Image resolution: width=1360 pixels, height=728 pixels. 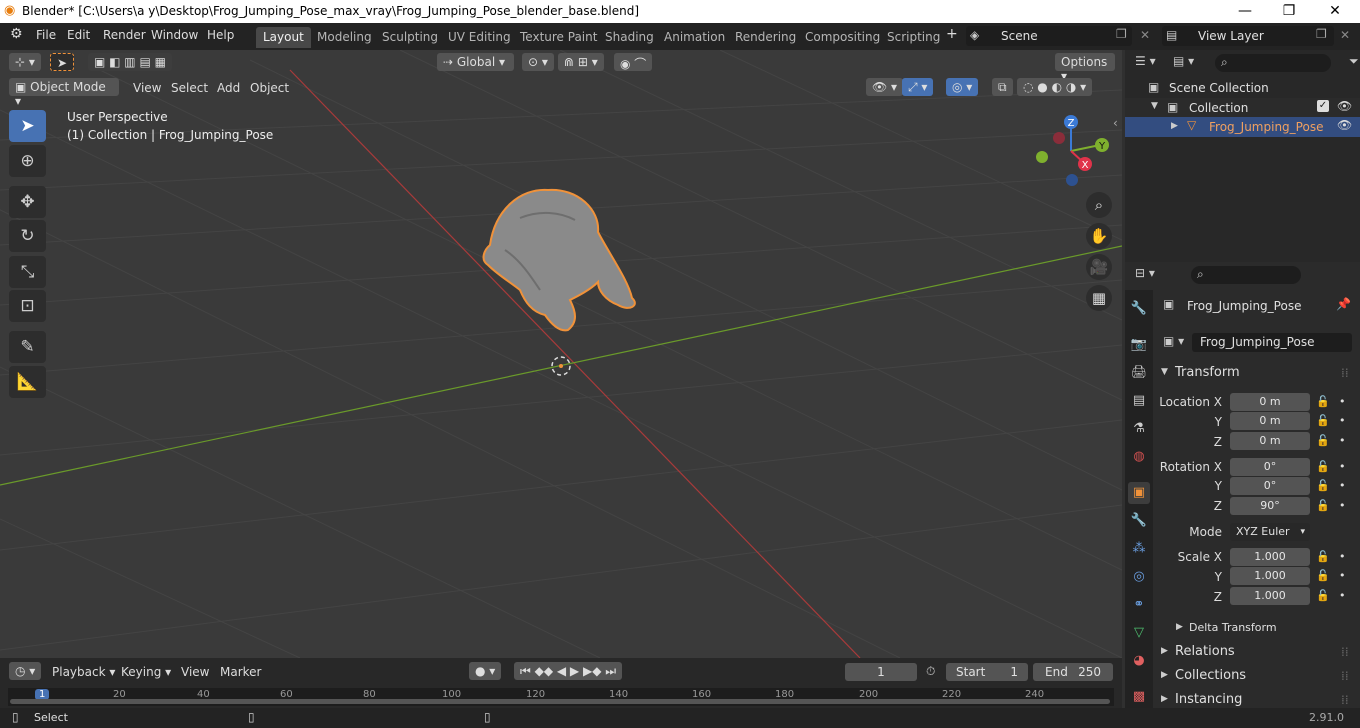 What do you see at coordinates (220, 35) in the screenshot?
I see `menu-help: Help` at bounding box center [220, 35].